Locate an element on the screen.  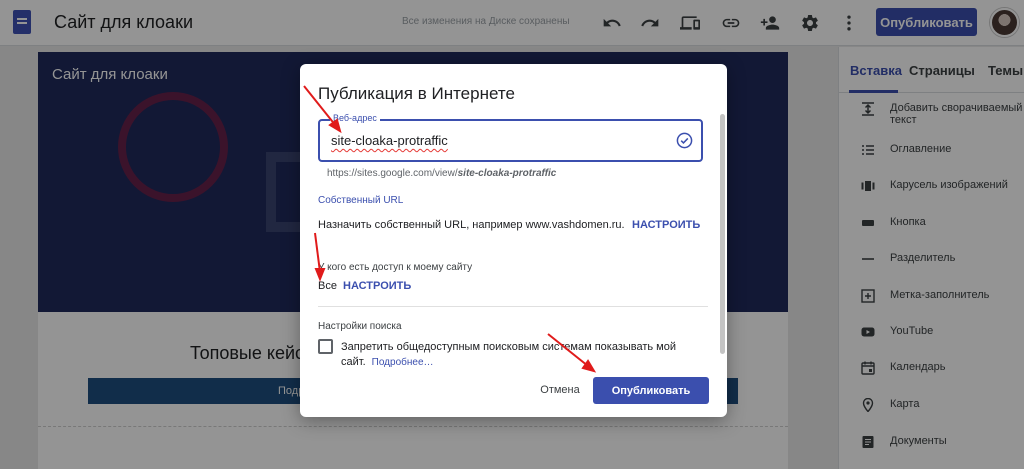
url-prefix: https://sites.google.com/view/ is located at coordinates (392, 173).